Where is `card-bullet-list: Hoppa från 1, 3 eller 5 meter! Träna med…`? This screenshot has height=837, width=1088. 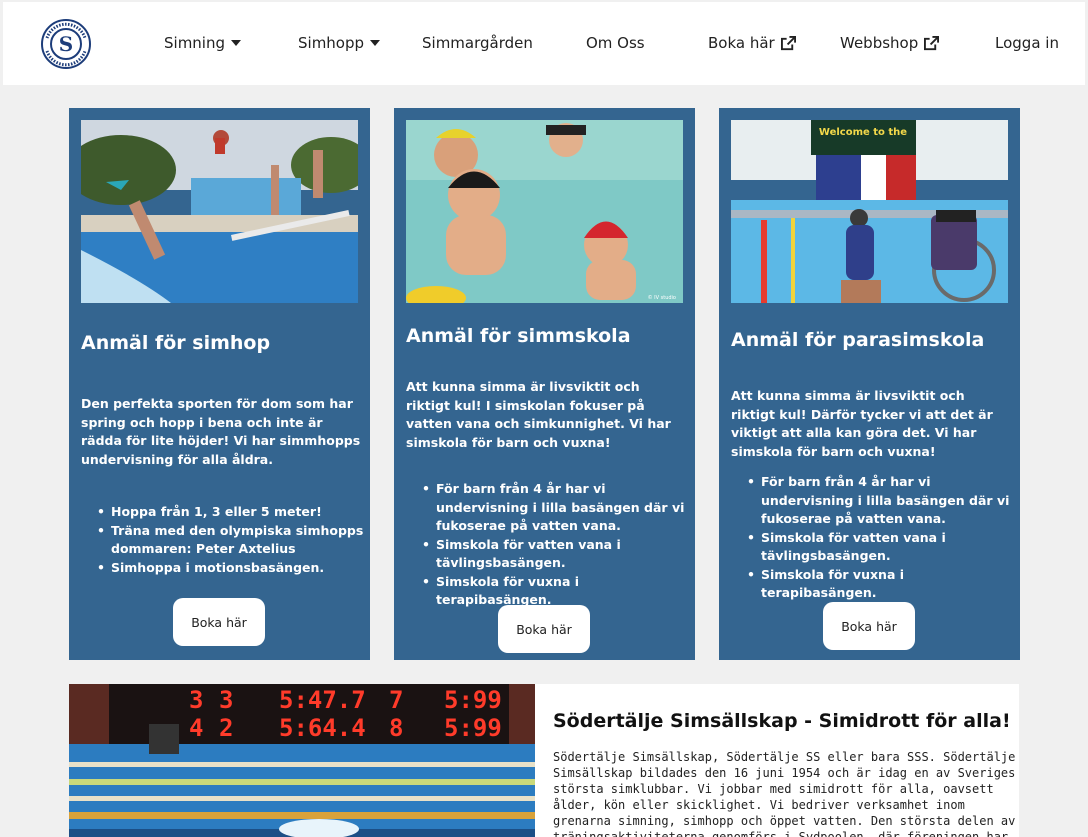
card-bullet-list: Hoppa från 1, 3 eller 5 meter! Träna med… is located at coordinates (223, 540).